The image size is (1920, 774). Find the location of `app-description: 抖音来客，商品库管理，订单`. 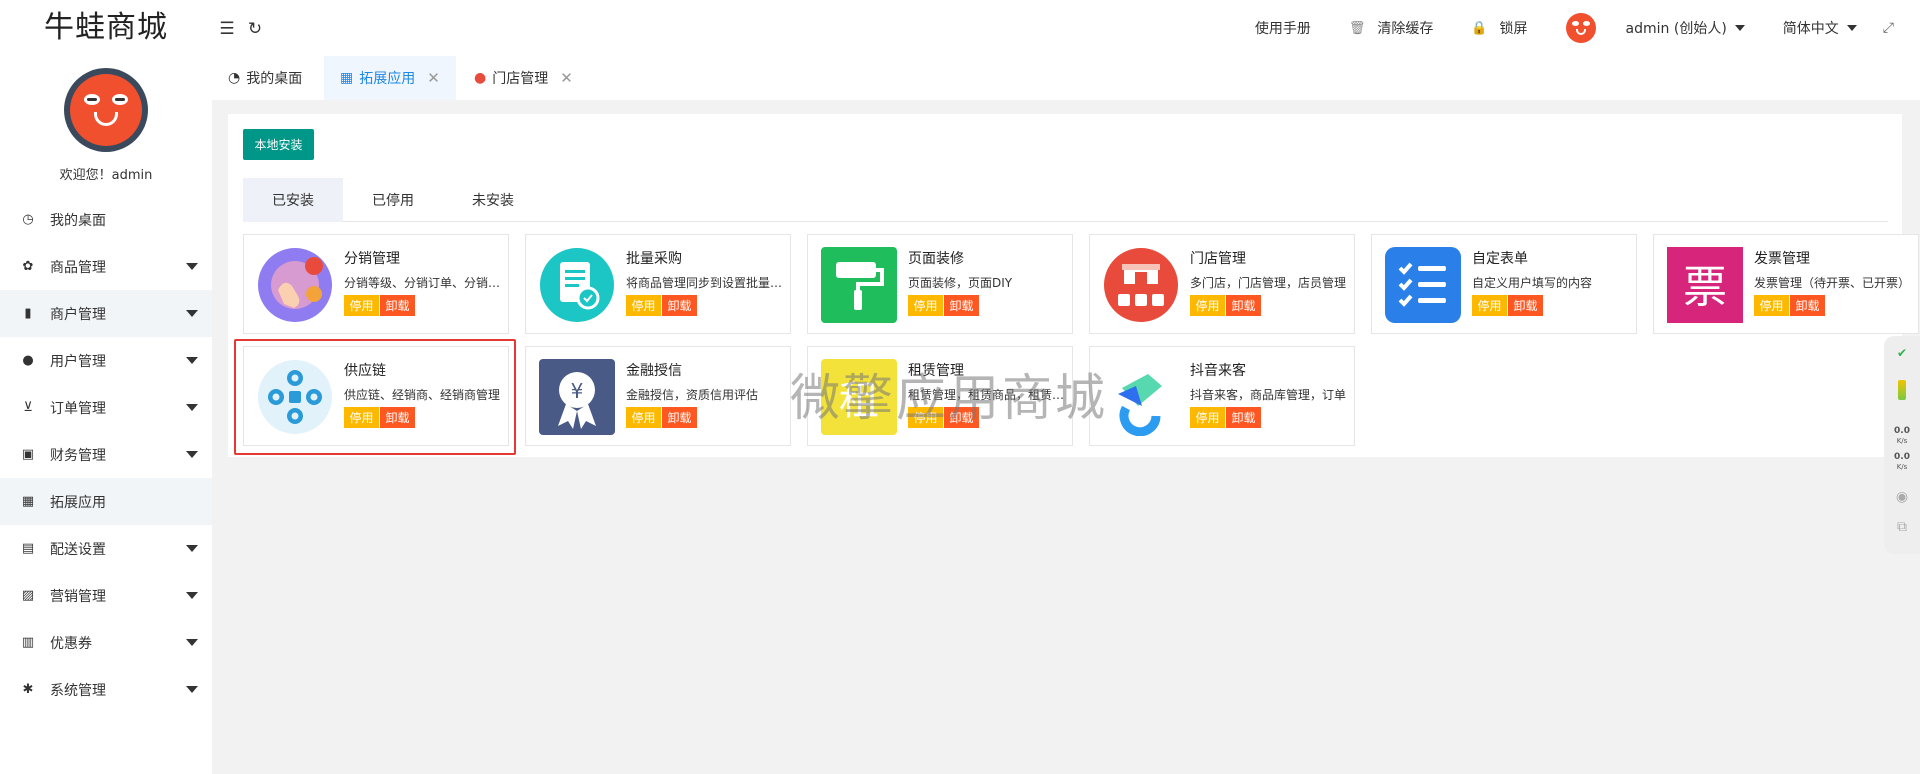

app-description: 抖音来客，商品库管理，订单 is located at coordinates (1268, 395).